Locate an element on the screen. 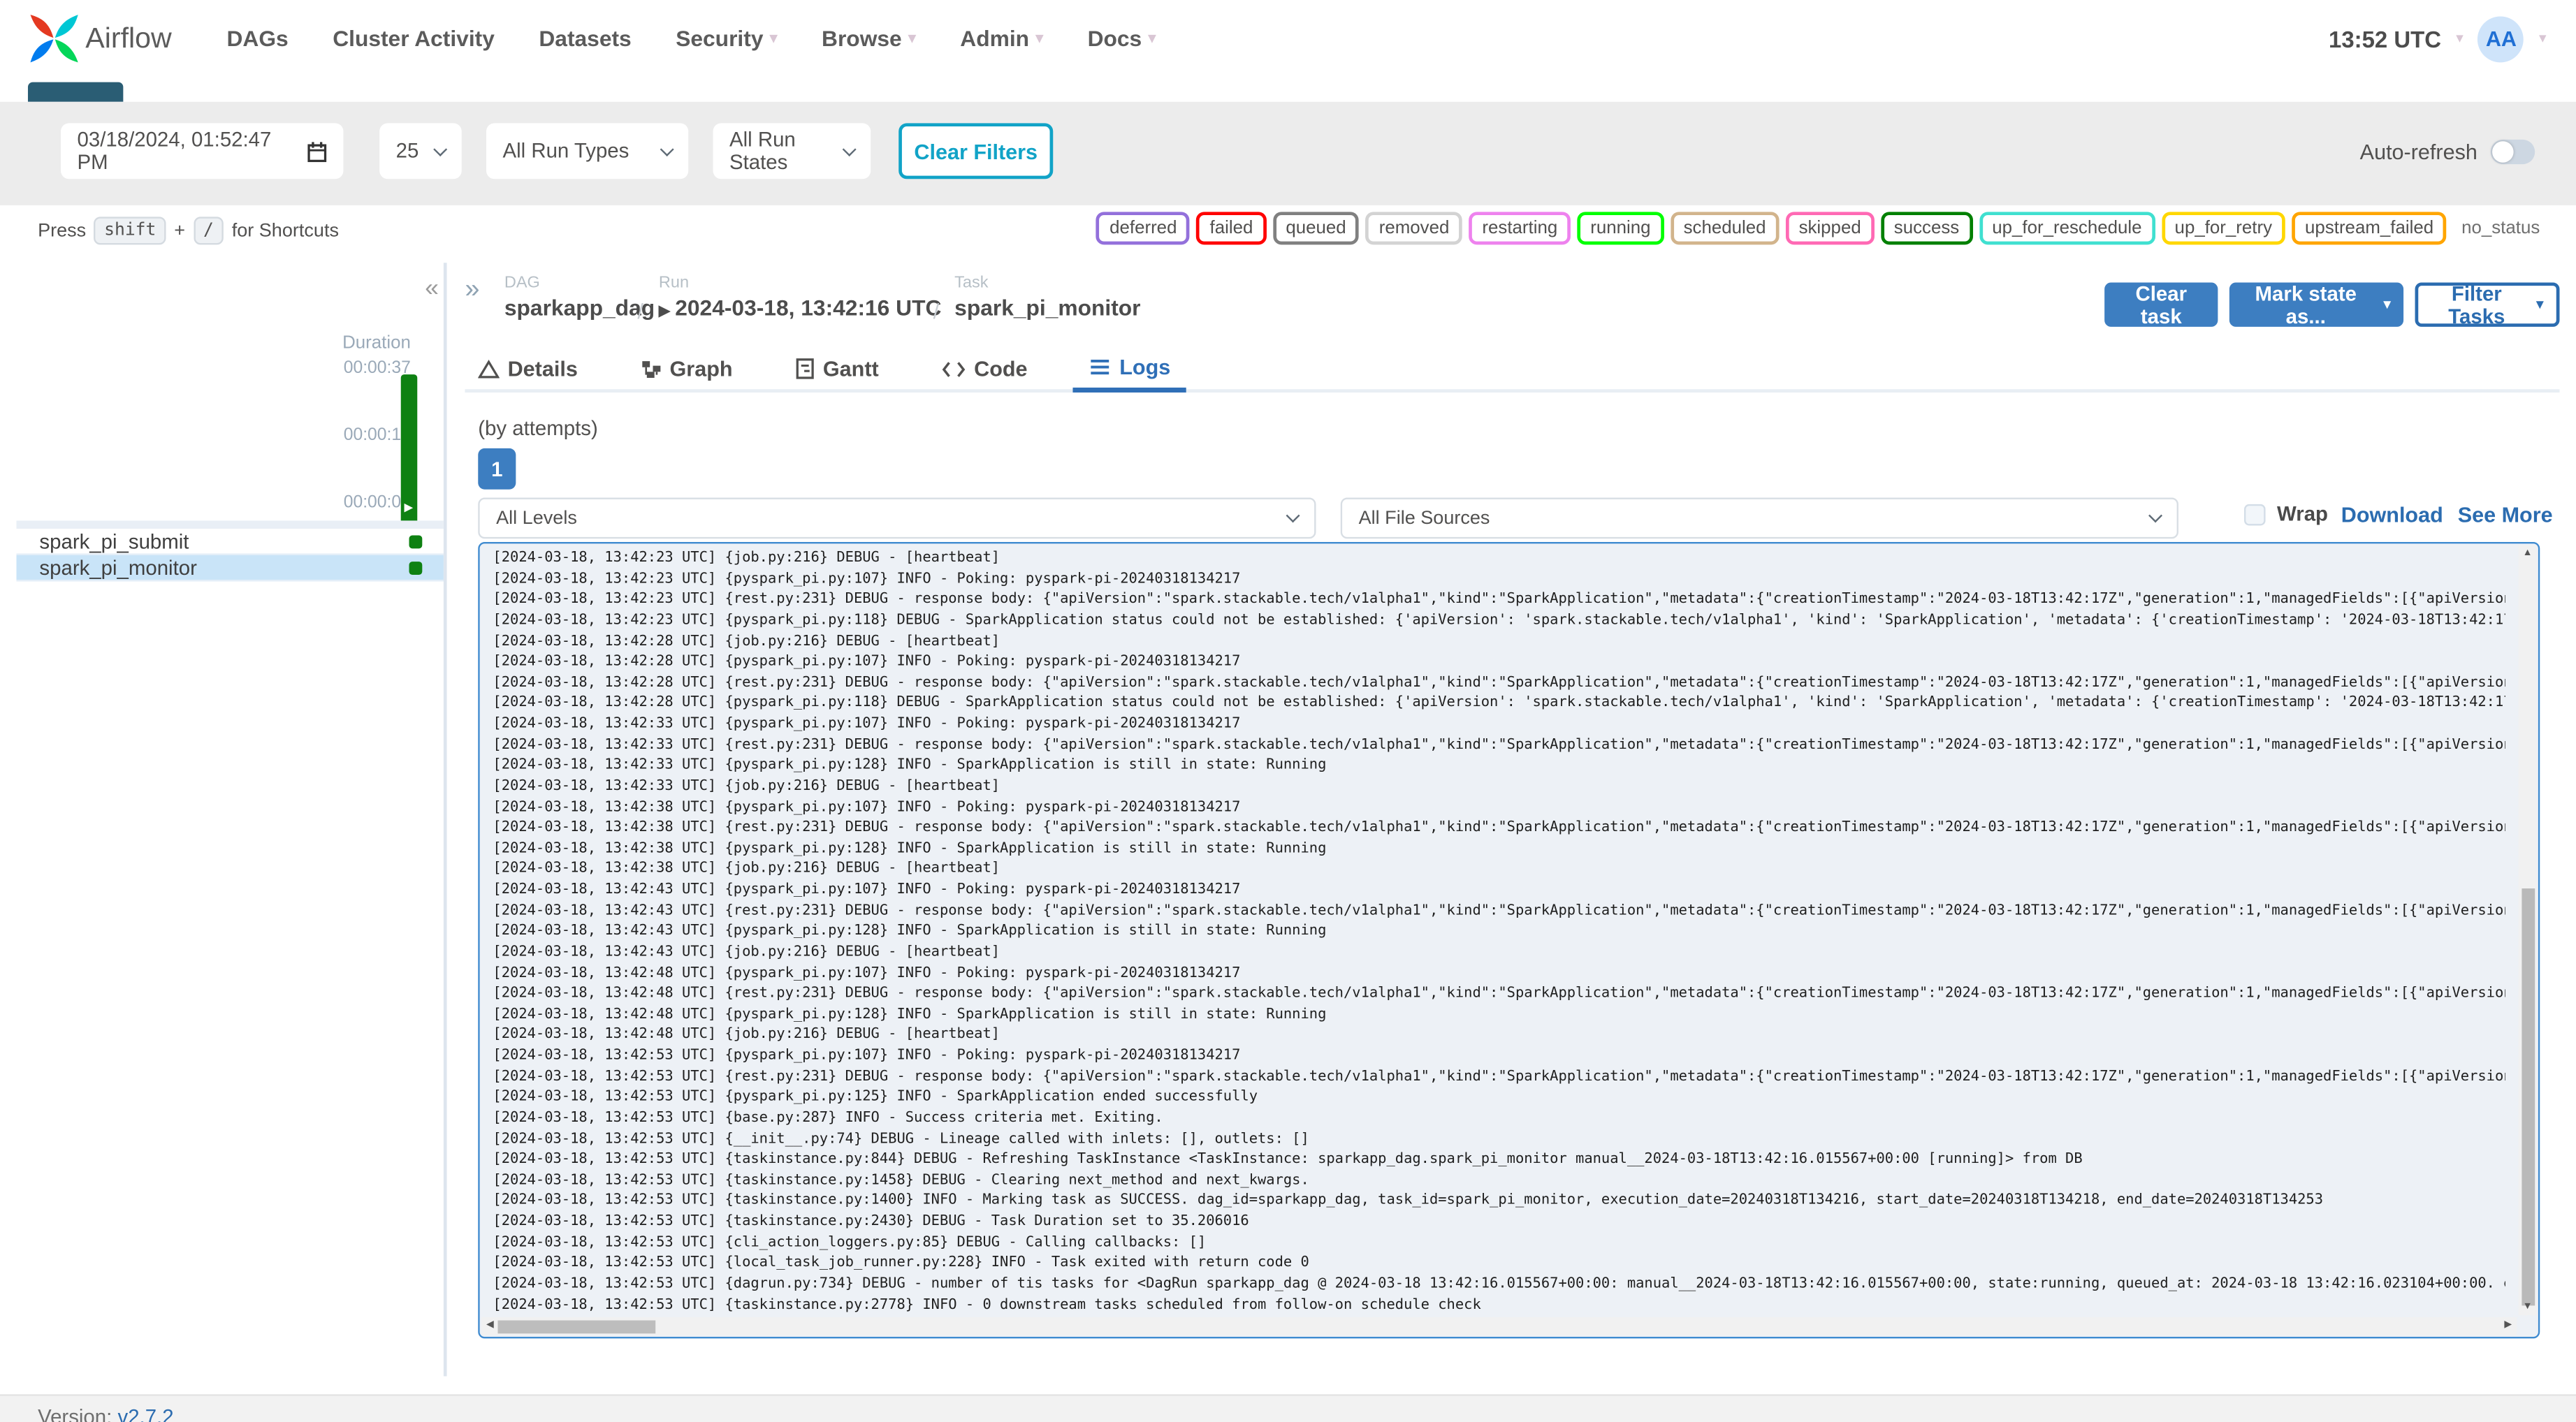  nav-item-docs: Docs ▾ is located at coordinates (1122, 39).